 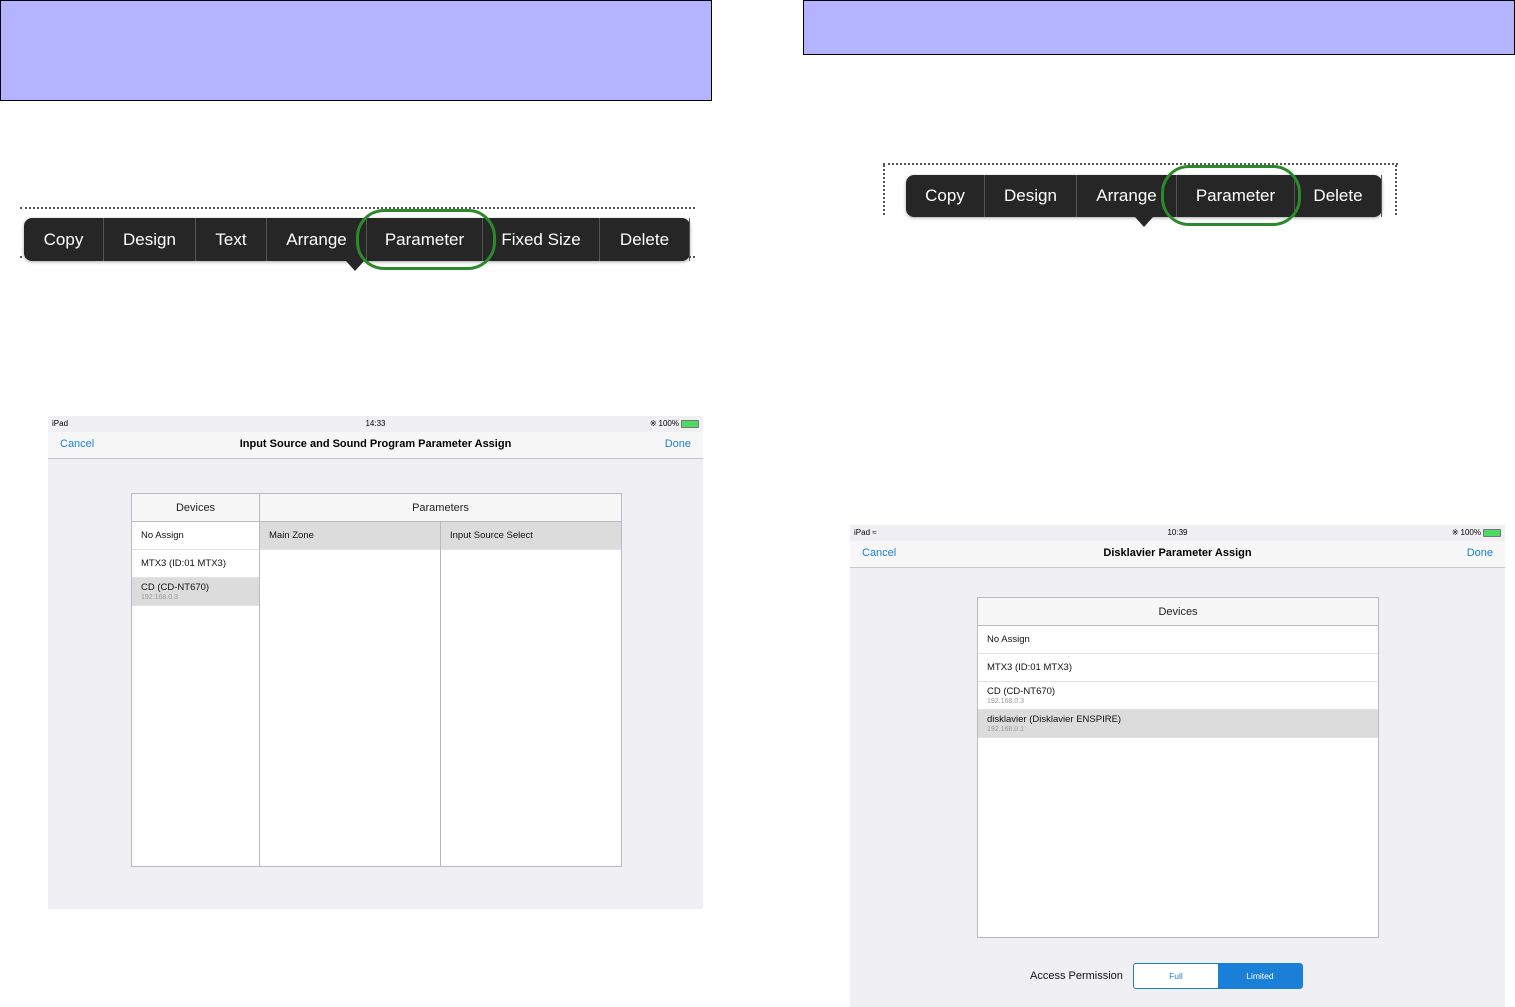 What do you see at coordinates (1259, 976) in the screenshot?
I see `segment-limited: Limited` at bounding box center [1259, 976].